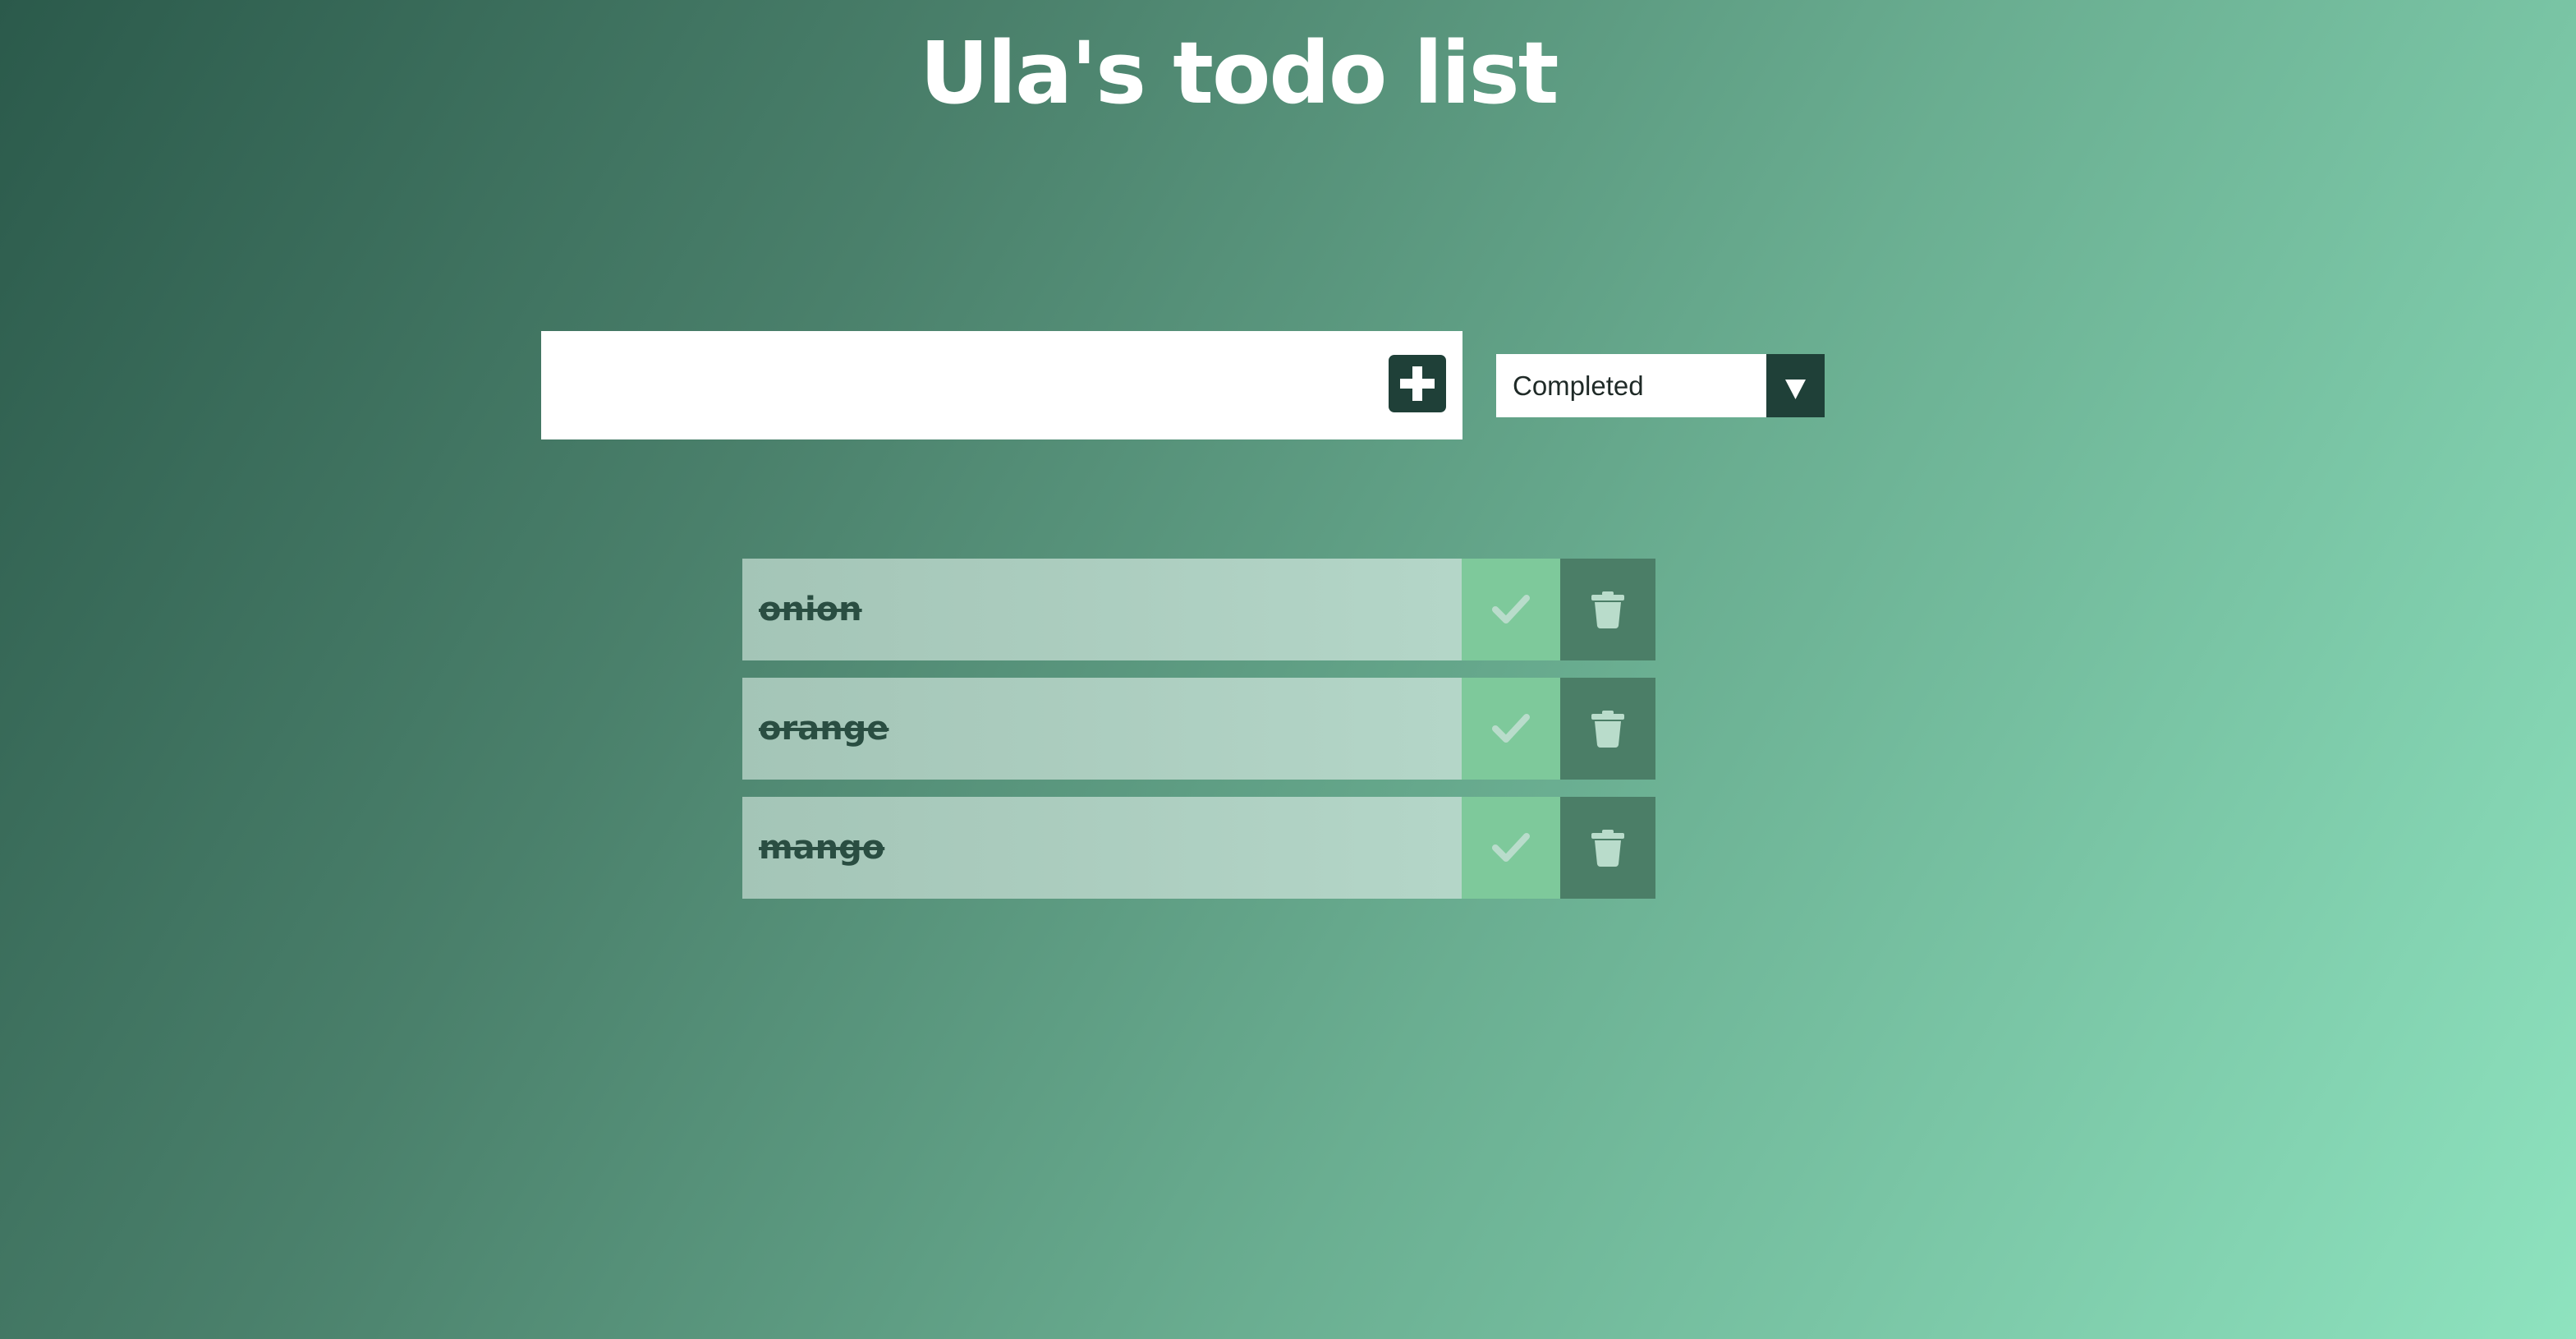  Describe the element at coordinates (1102, 729) in the screenshot. I see `todo-text: orange` at that location.